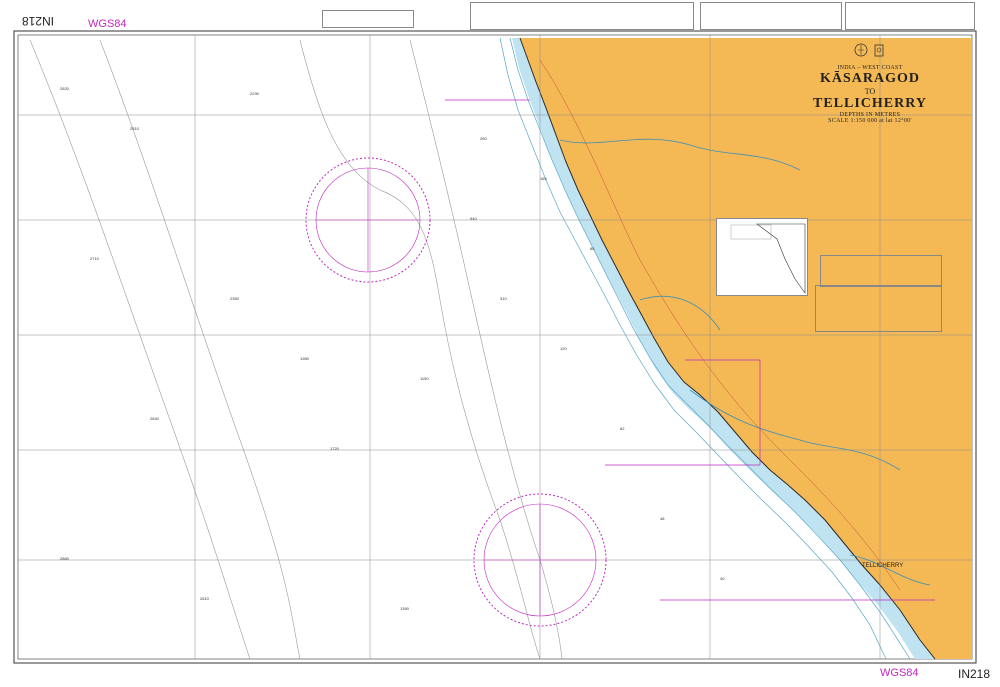  Describe the element at coordinates (483, 138) in the screenshot. I see `svg-text: 260` at that location.